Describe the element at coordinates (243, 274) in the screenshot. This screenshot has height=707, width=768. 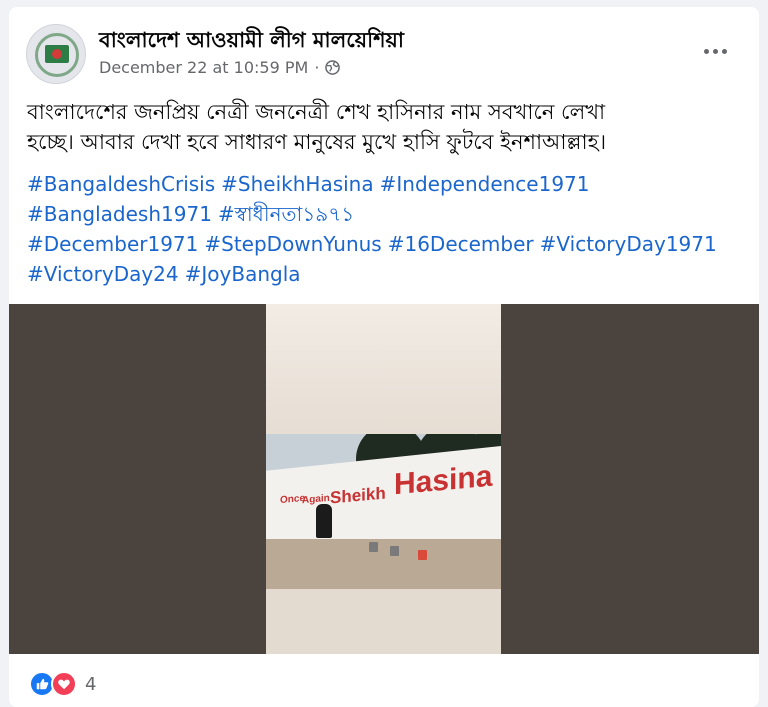
I see `hashtag-link: #JoyBangla` at that location.